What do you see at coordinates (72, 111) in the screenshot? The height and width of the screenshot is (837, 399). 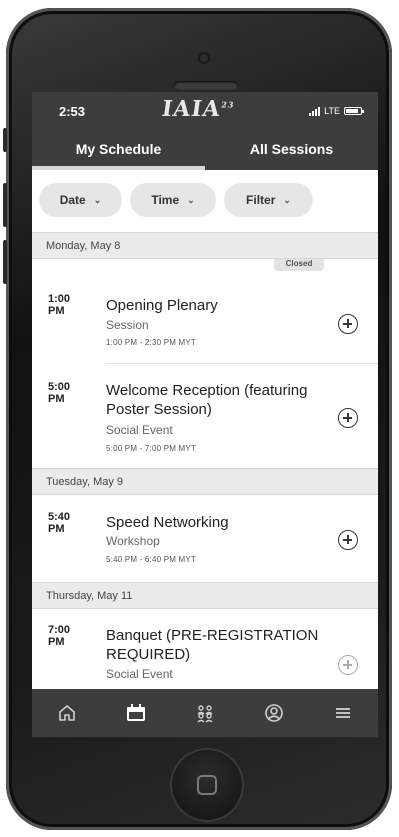 I see `status-time: 2:53` at bounding box center [72, 111].